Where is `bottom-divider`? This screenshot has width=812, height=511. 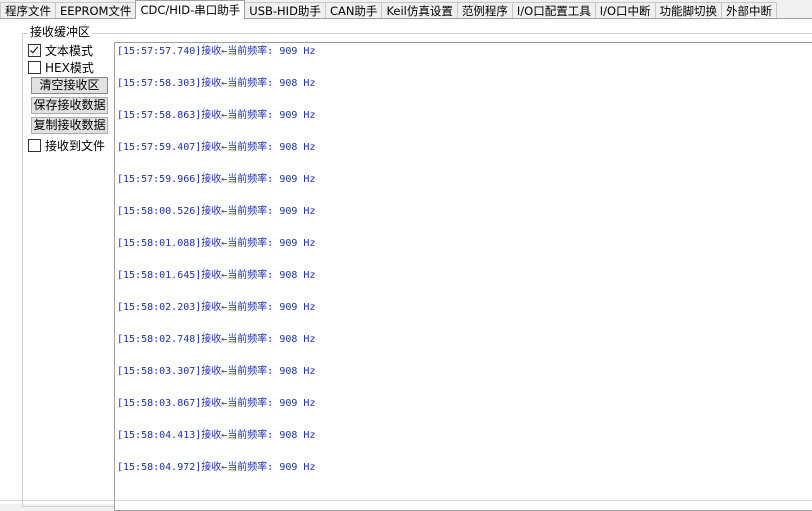 bottom-divider is located at coordinates (406, 500).